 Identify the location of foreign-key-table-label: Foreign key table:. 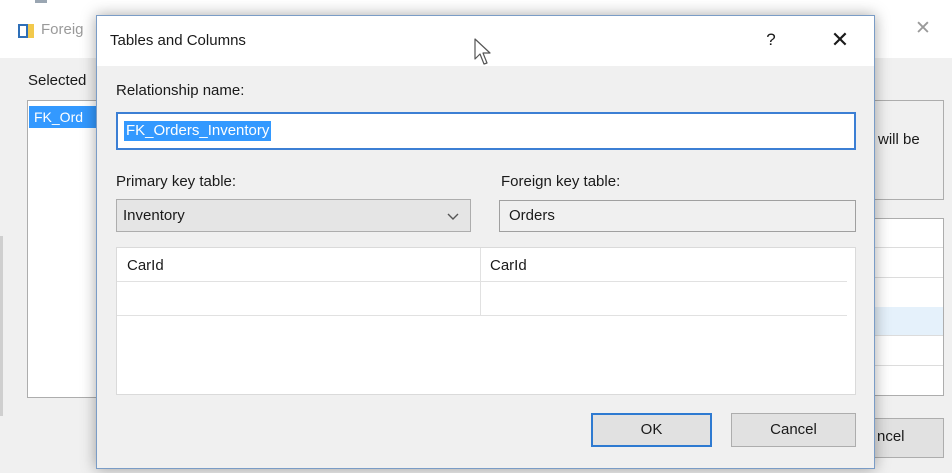
(561, 181).